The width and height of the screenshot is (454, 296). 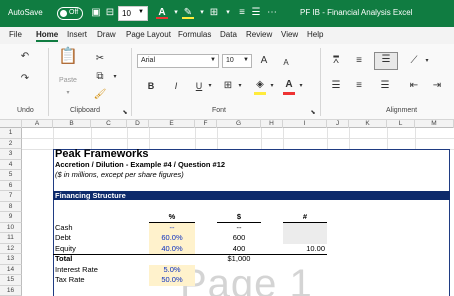 I want to click on equity-hash: 10.00, so click(x=305, y=249).